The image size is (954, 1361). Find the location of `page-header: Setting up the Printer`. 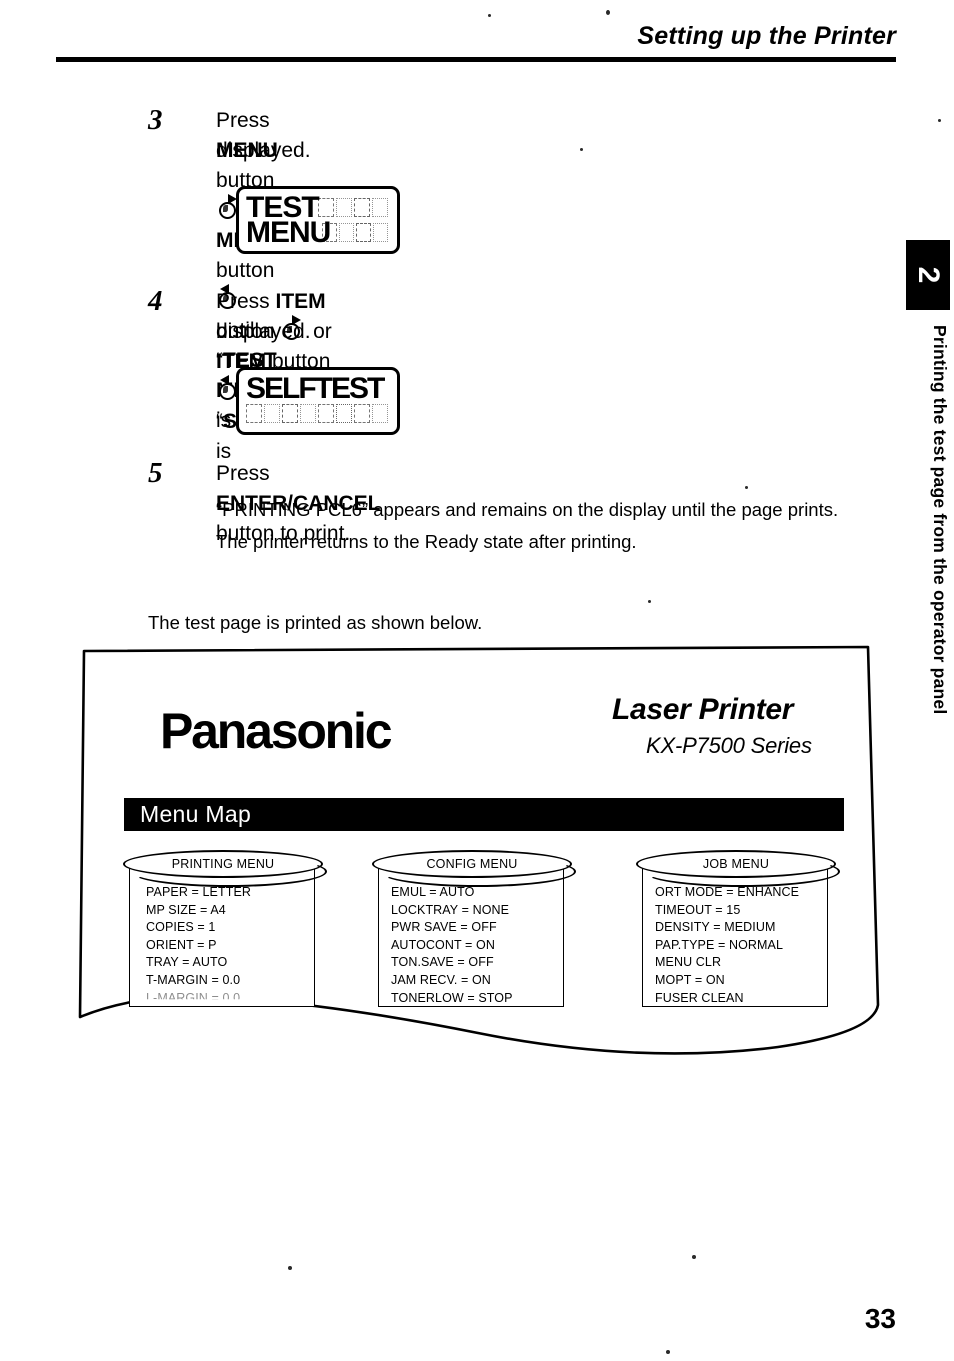

page-header: Setting up the Printer is located at coordinates (477, 40).